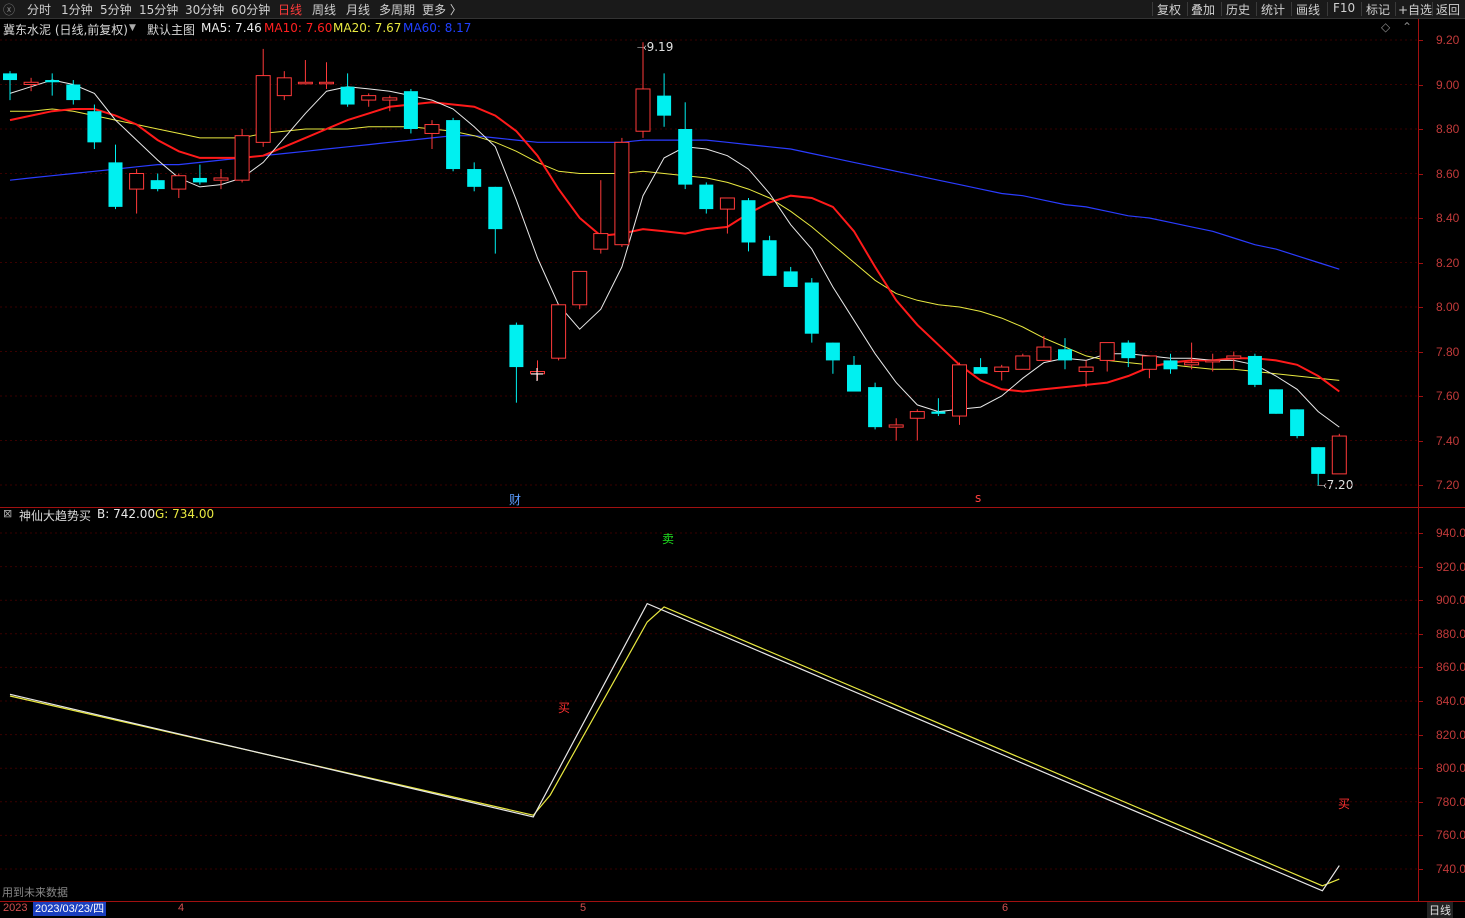 The height and width of the screenshot is (918, 1465). I want to click on month-tick-5: 5, so click(583, 908).